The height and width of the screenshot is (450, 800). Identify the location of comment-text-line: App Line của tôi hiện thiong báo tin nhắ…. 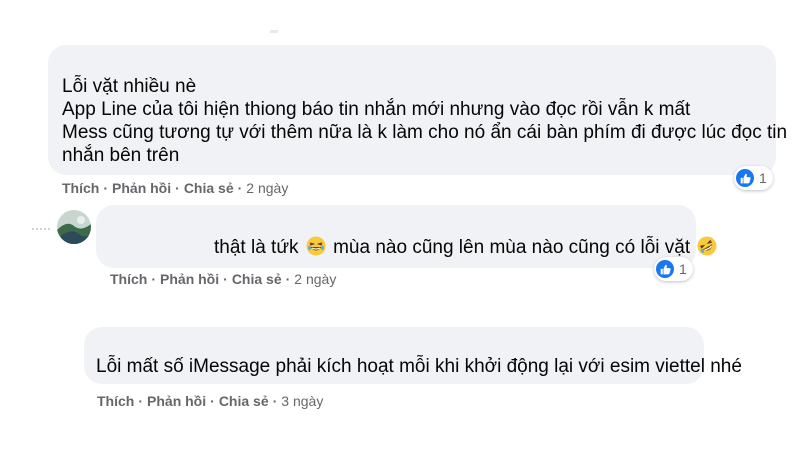
(376, 109).